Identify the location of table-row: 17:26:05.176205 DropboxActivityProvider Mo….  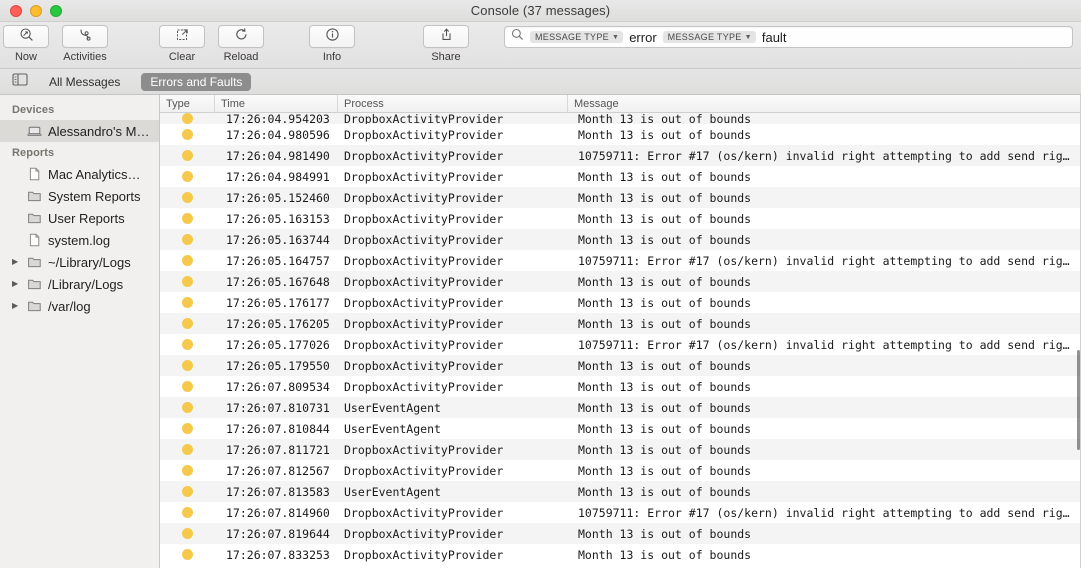
(620, 323).